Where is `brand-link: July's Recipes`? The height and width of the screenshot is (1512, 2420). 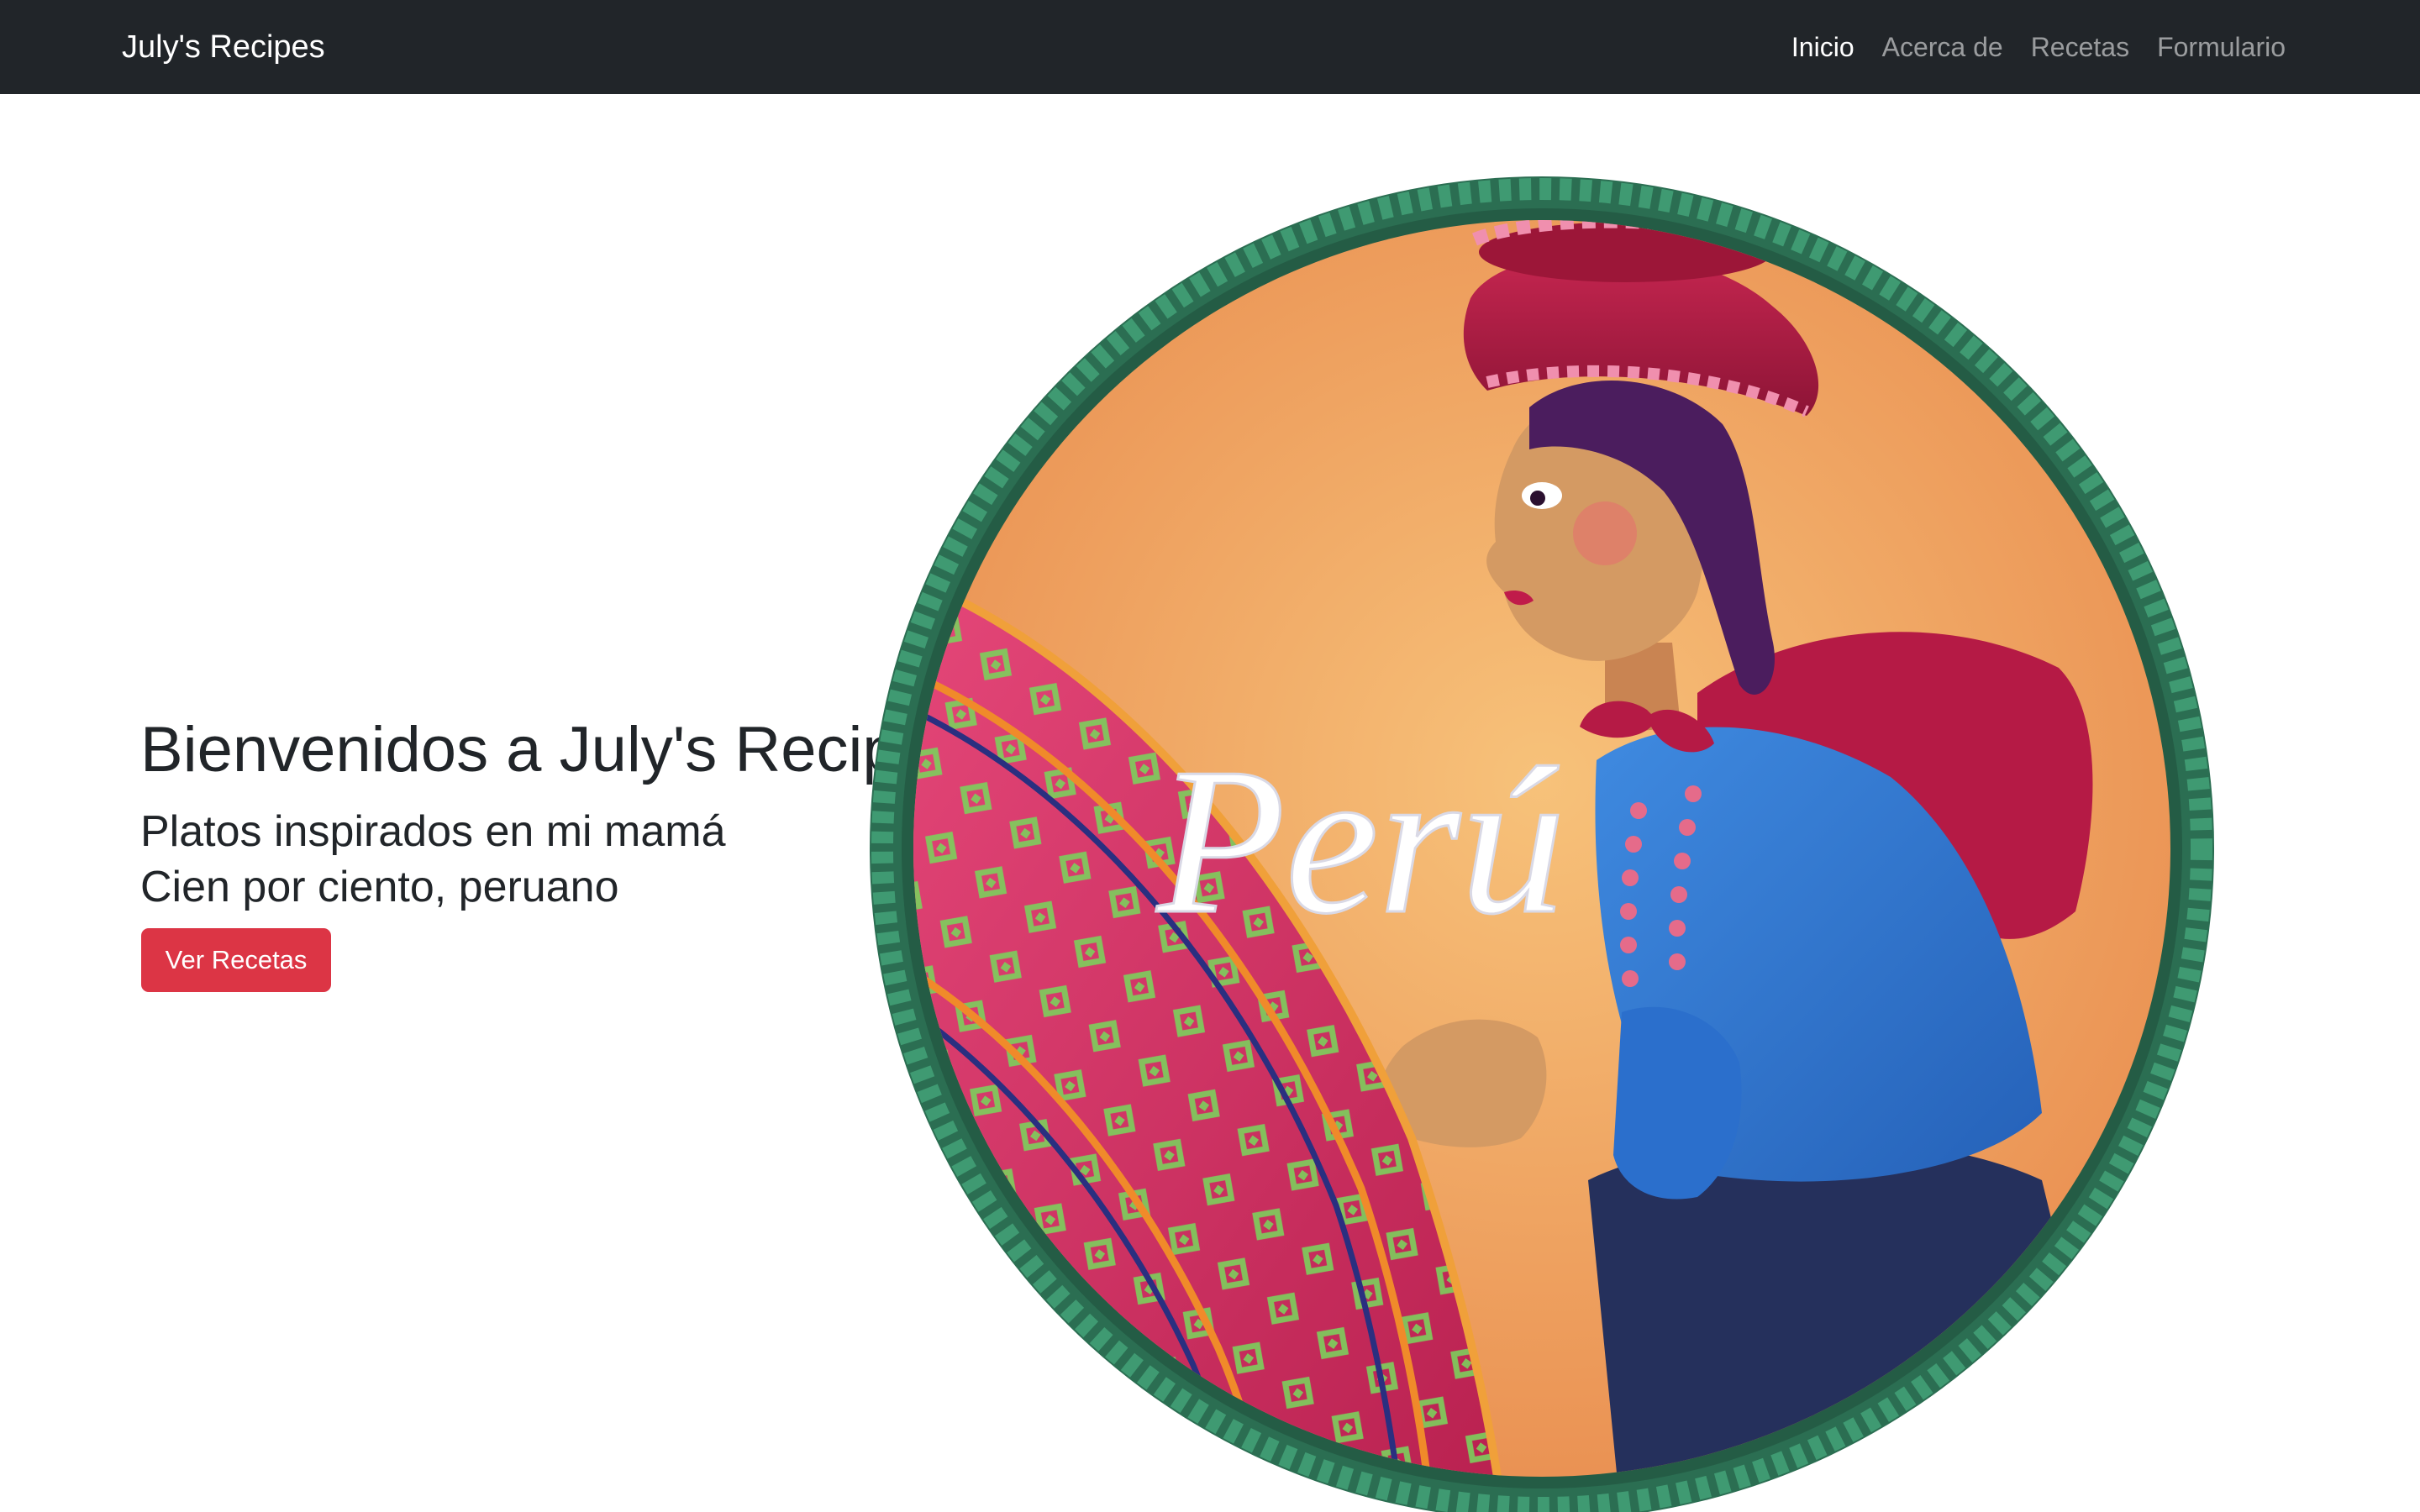 brand-link: July's Recipes is located at coordinates (224, 47).